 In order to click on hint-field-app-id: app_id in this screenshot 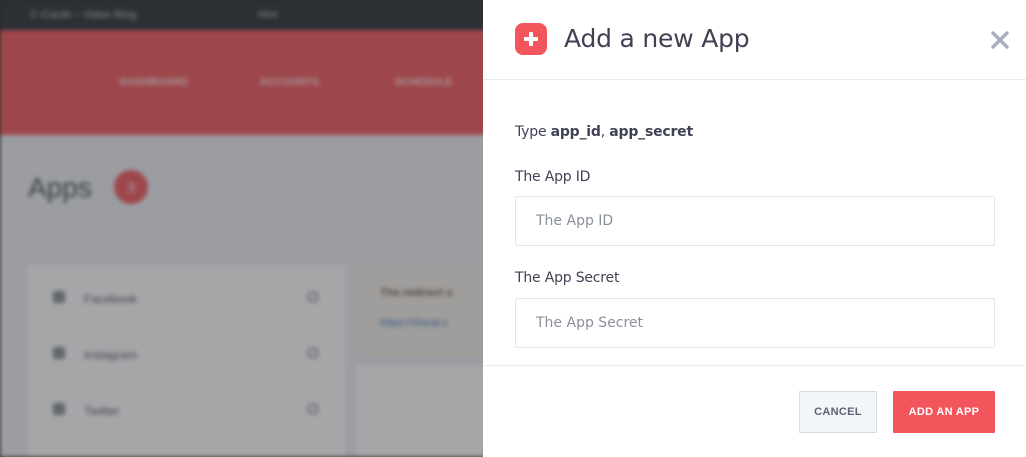, I will do `click(575, 132)`.